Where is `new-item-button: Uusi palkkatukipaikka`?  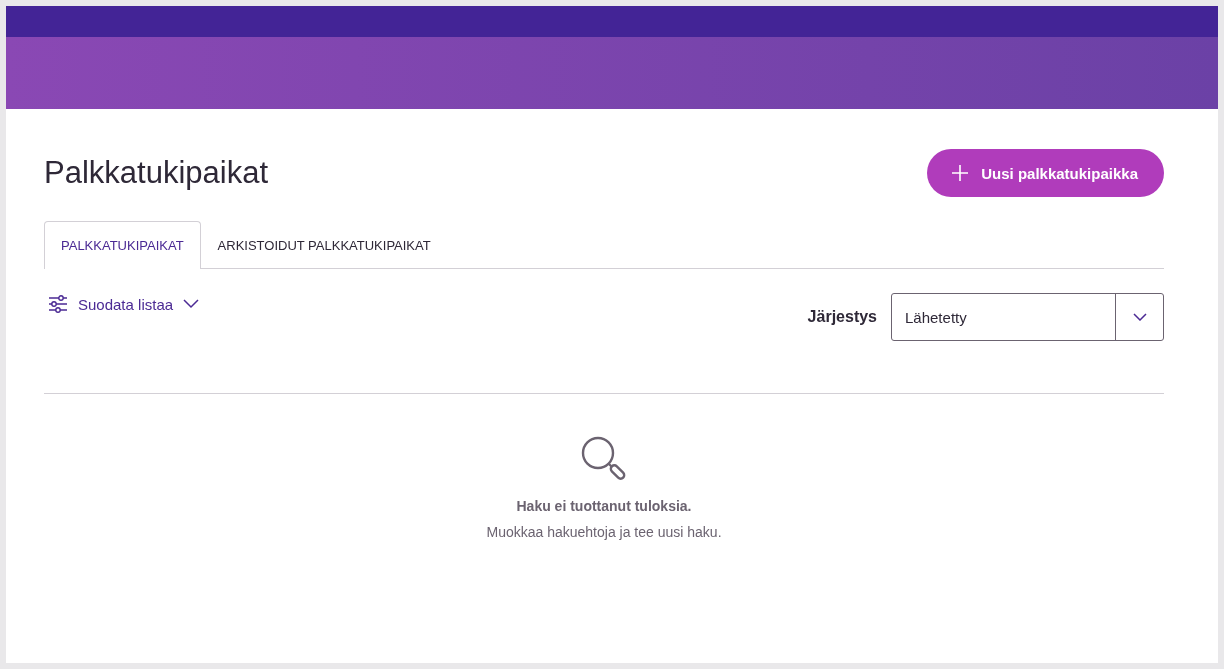 new-item-button: Uusi palkkatukipaikka is located at coordinates (1045, 173).